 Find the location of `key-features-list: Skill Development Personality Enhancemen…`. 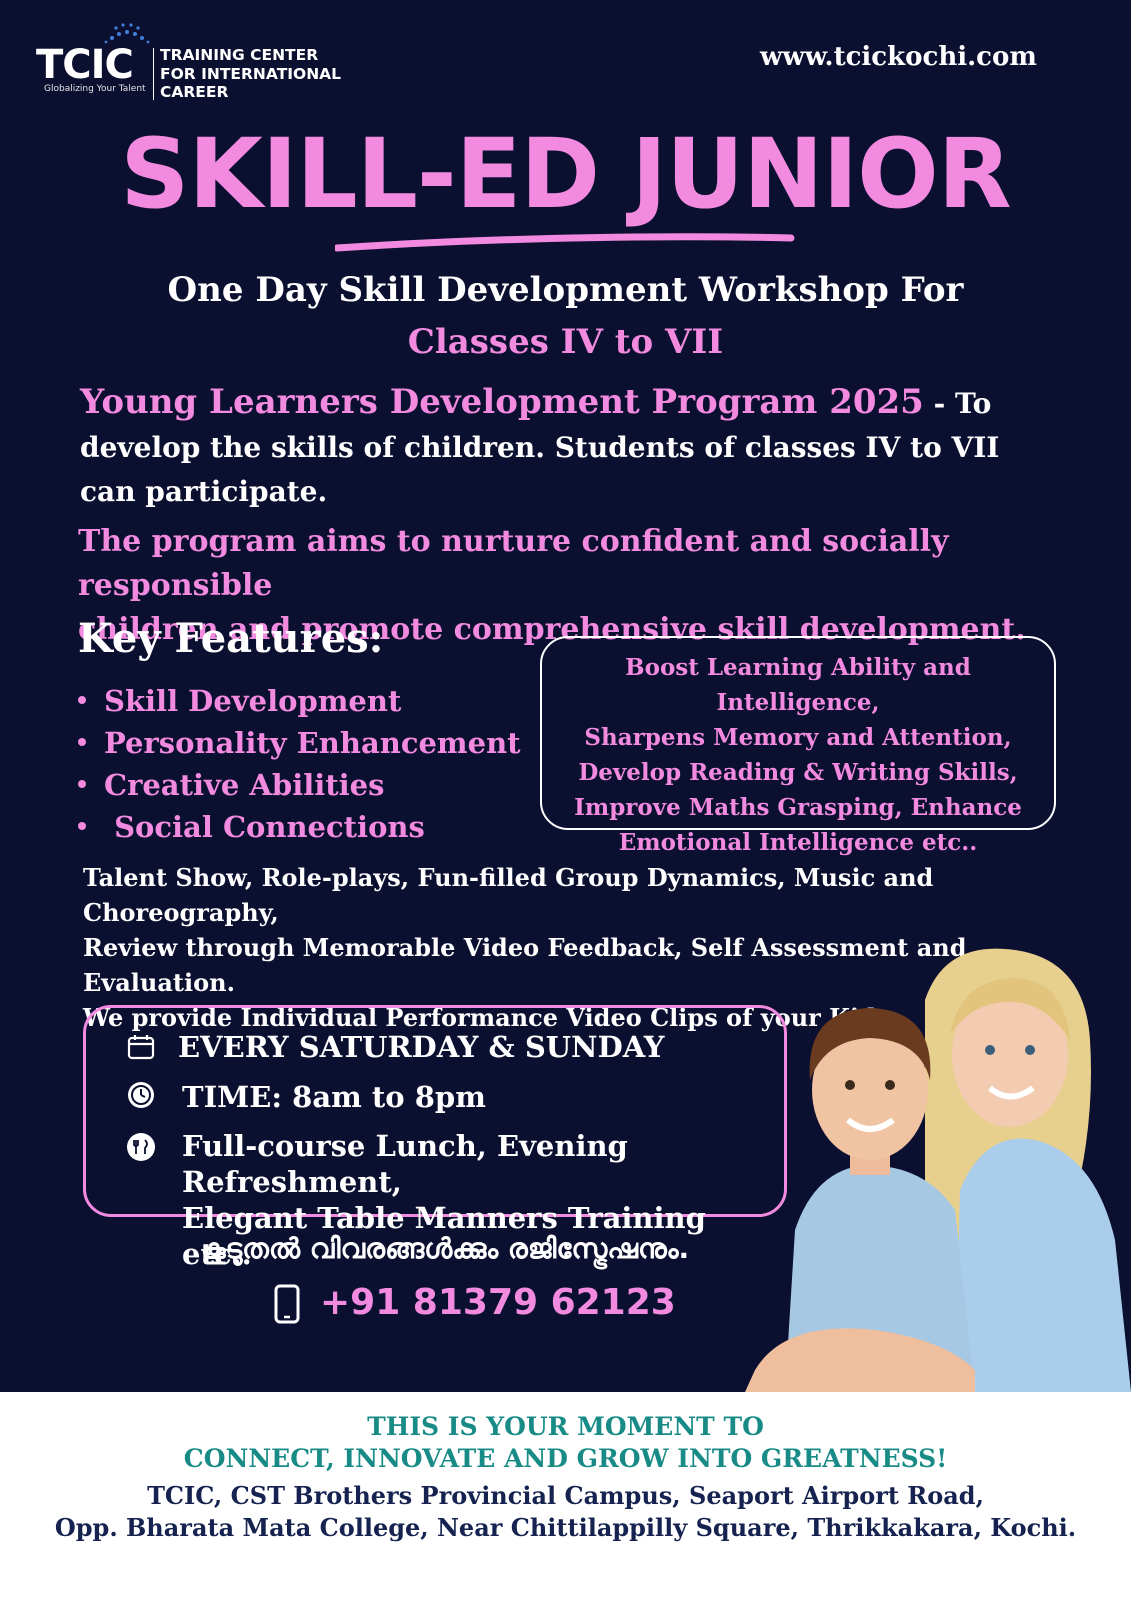

key-features-list: Skill Development Personality Enhancemen… is located at coordinates (299, 764).